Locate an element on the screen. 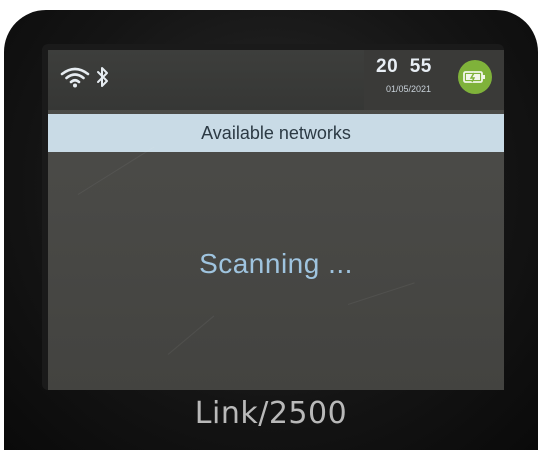 The width and height of the screenshot is (542, 450). date-display: 01/05/2021 is located at coordinates (409, 89).